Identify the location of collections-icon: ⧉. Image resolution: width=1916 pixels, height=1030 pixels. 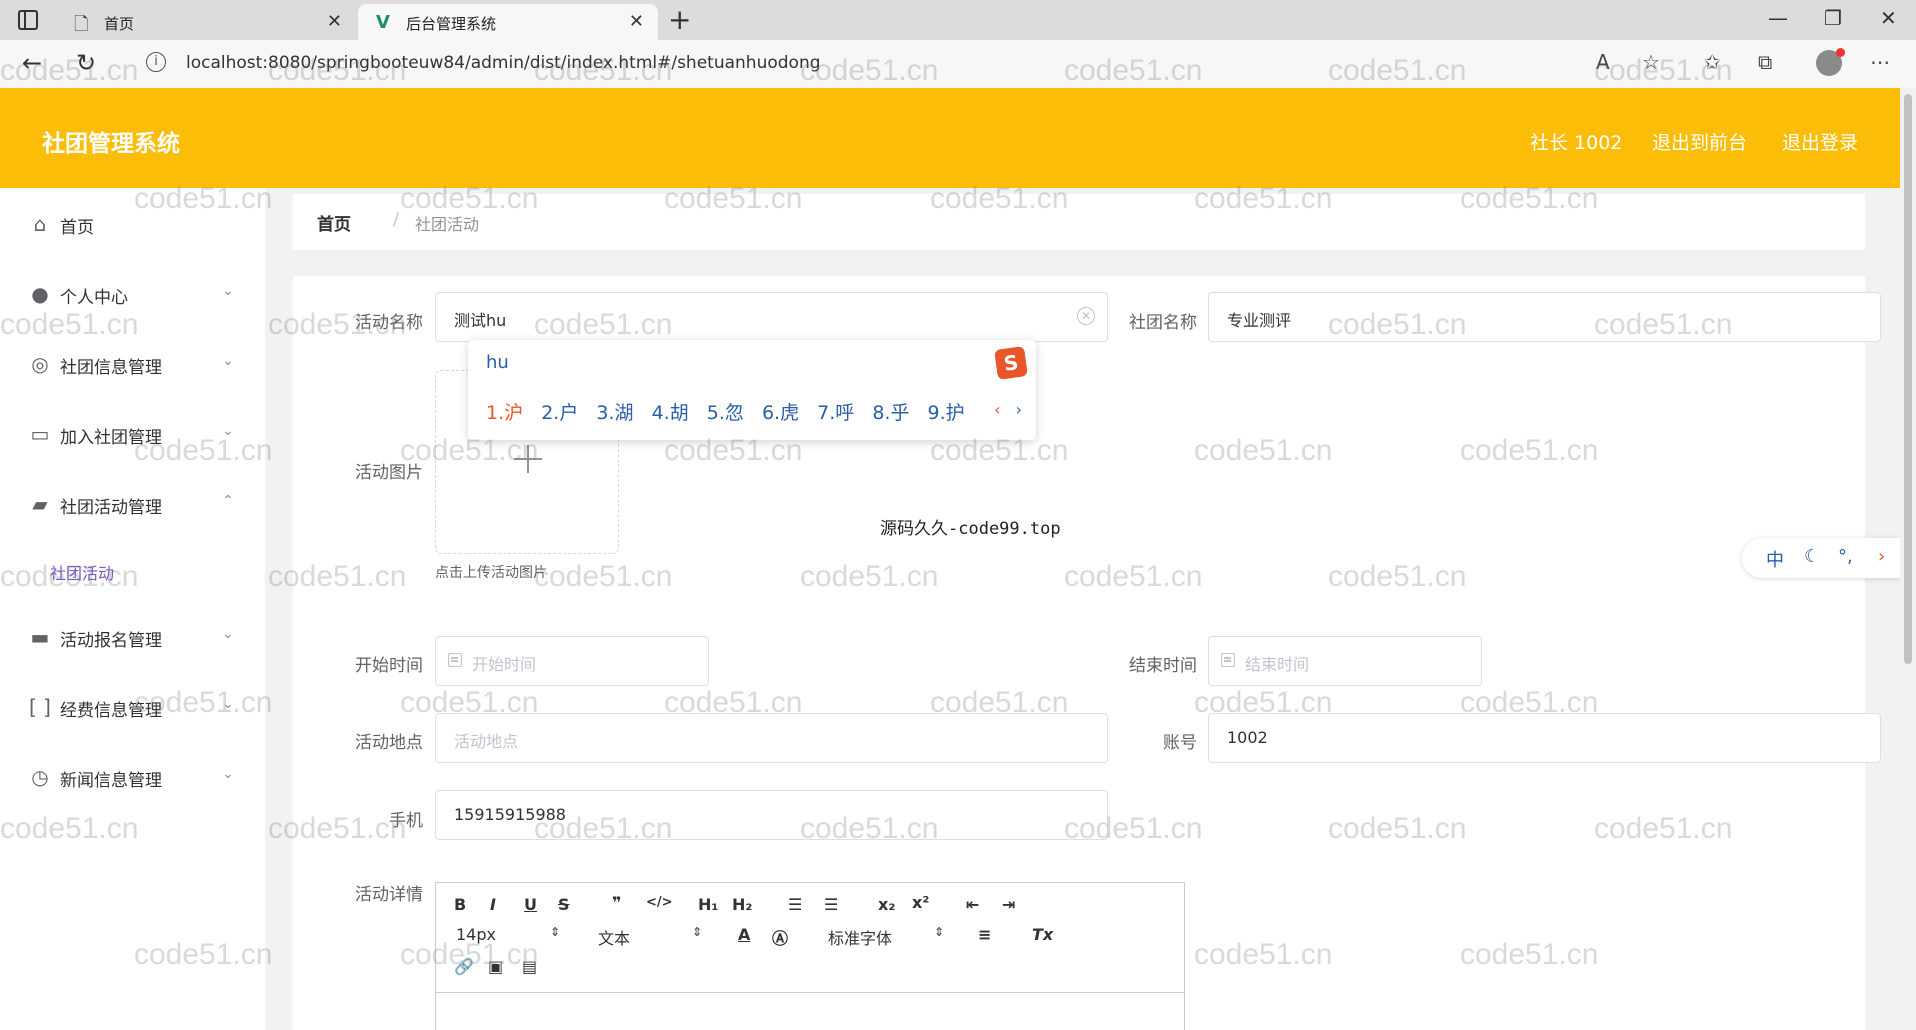
(1765, 62).